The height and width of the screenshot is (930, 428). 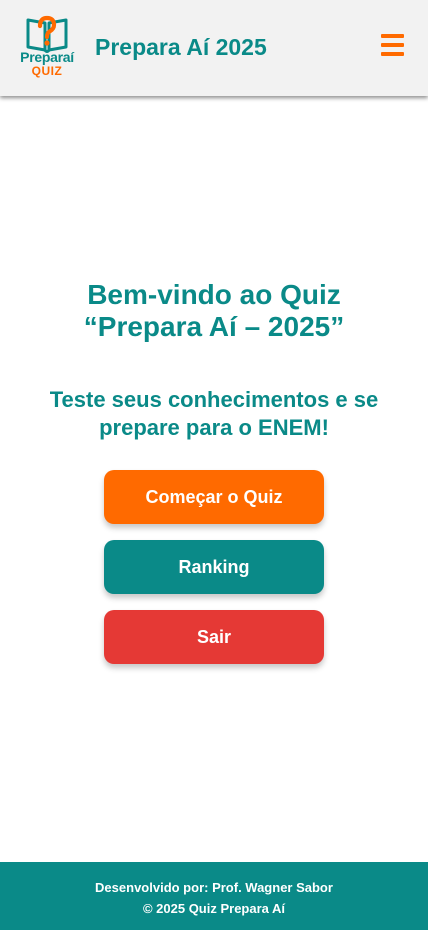 I want to click on footer-credit: Desenvolvido por: Prof. Wagner Sabor, so click(x=214, y=887).